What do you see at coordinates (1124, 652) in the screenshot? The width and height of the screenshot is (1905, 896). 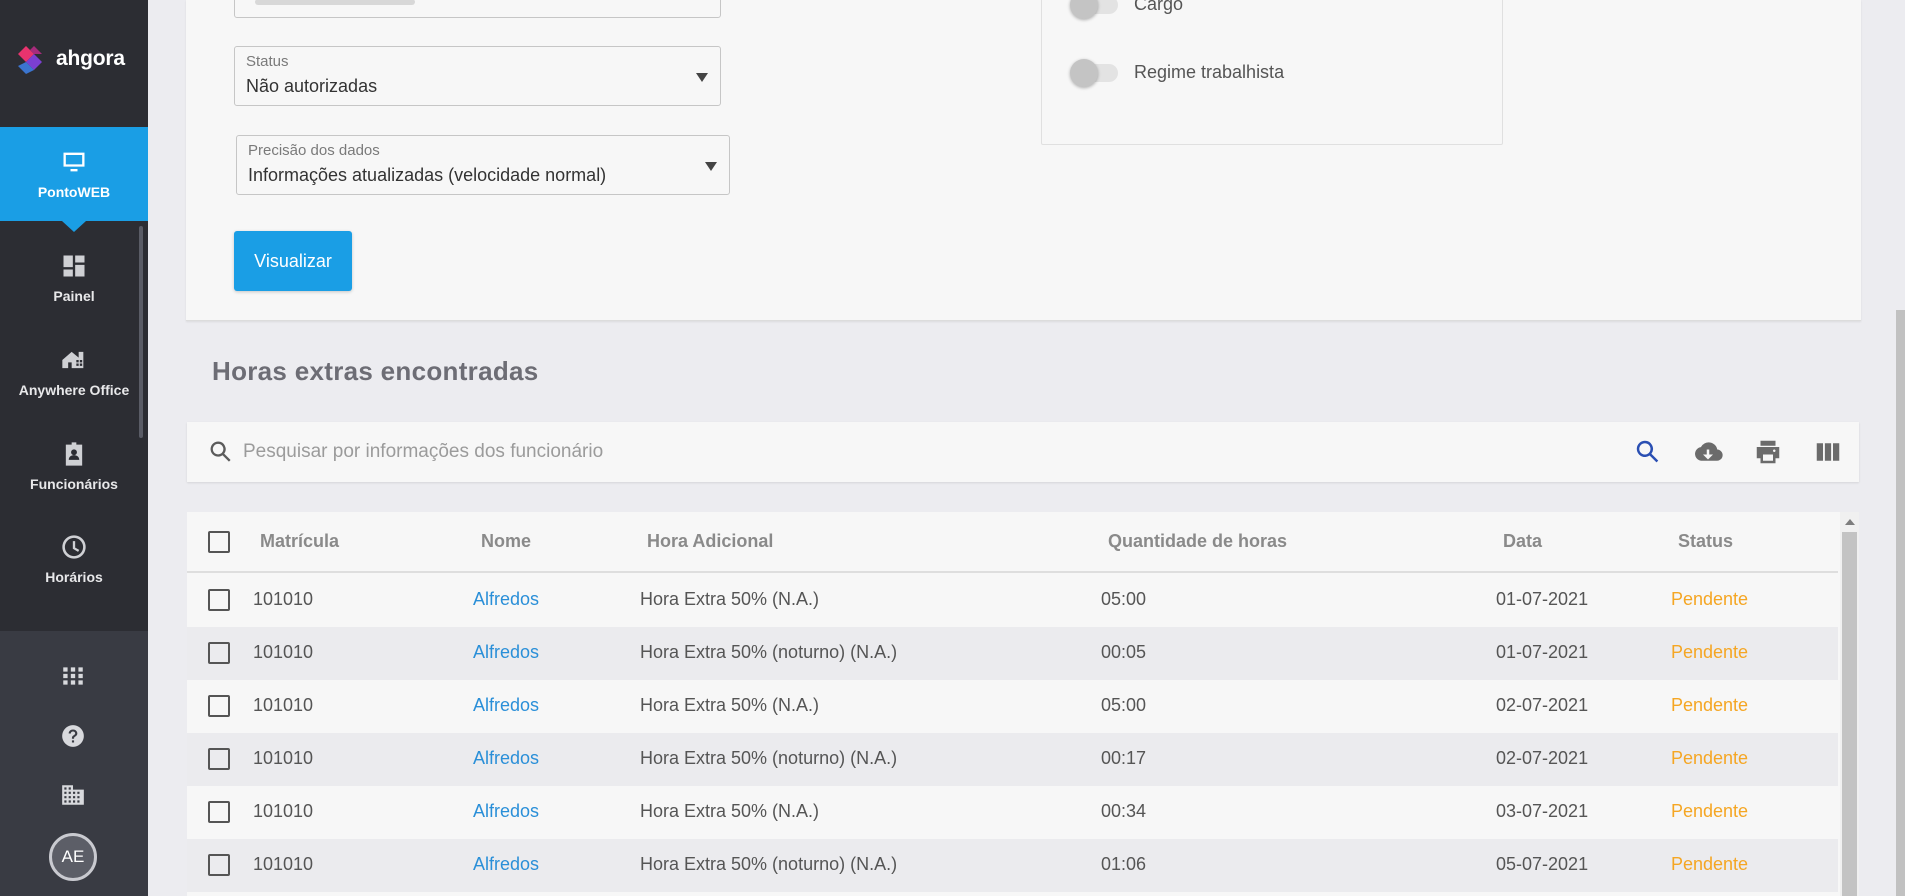 I see `cell-quantidade: 00:05` at bounding box center [1124, 652].